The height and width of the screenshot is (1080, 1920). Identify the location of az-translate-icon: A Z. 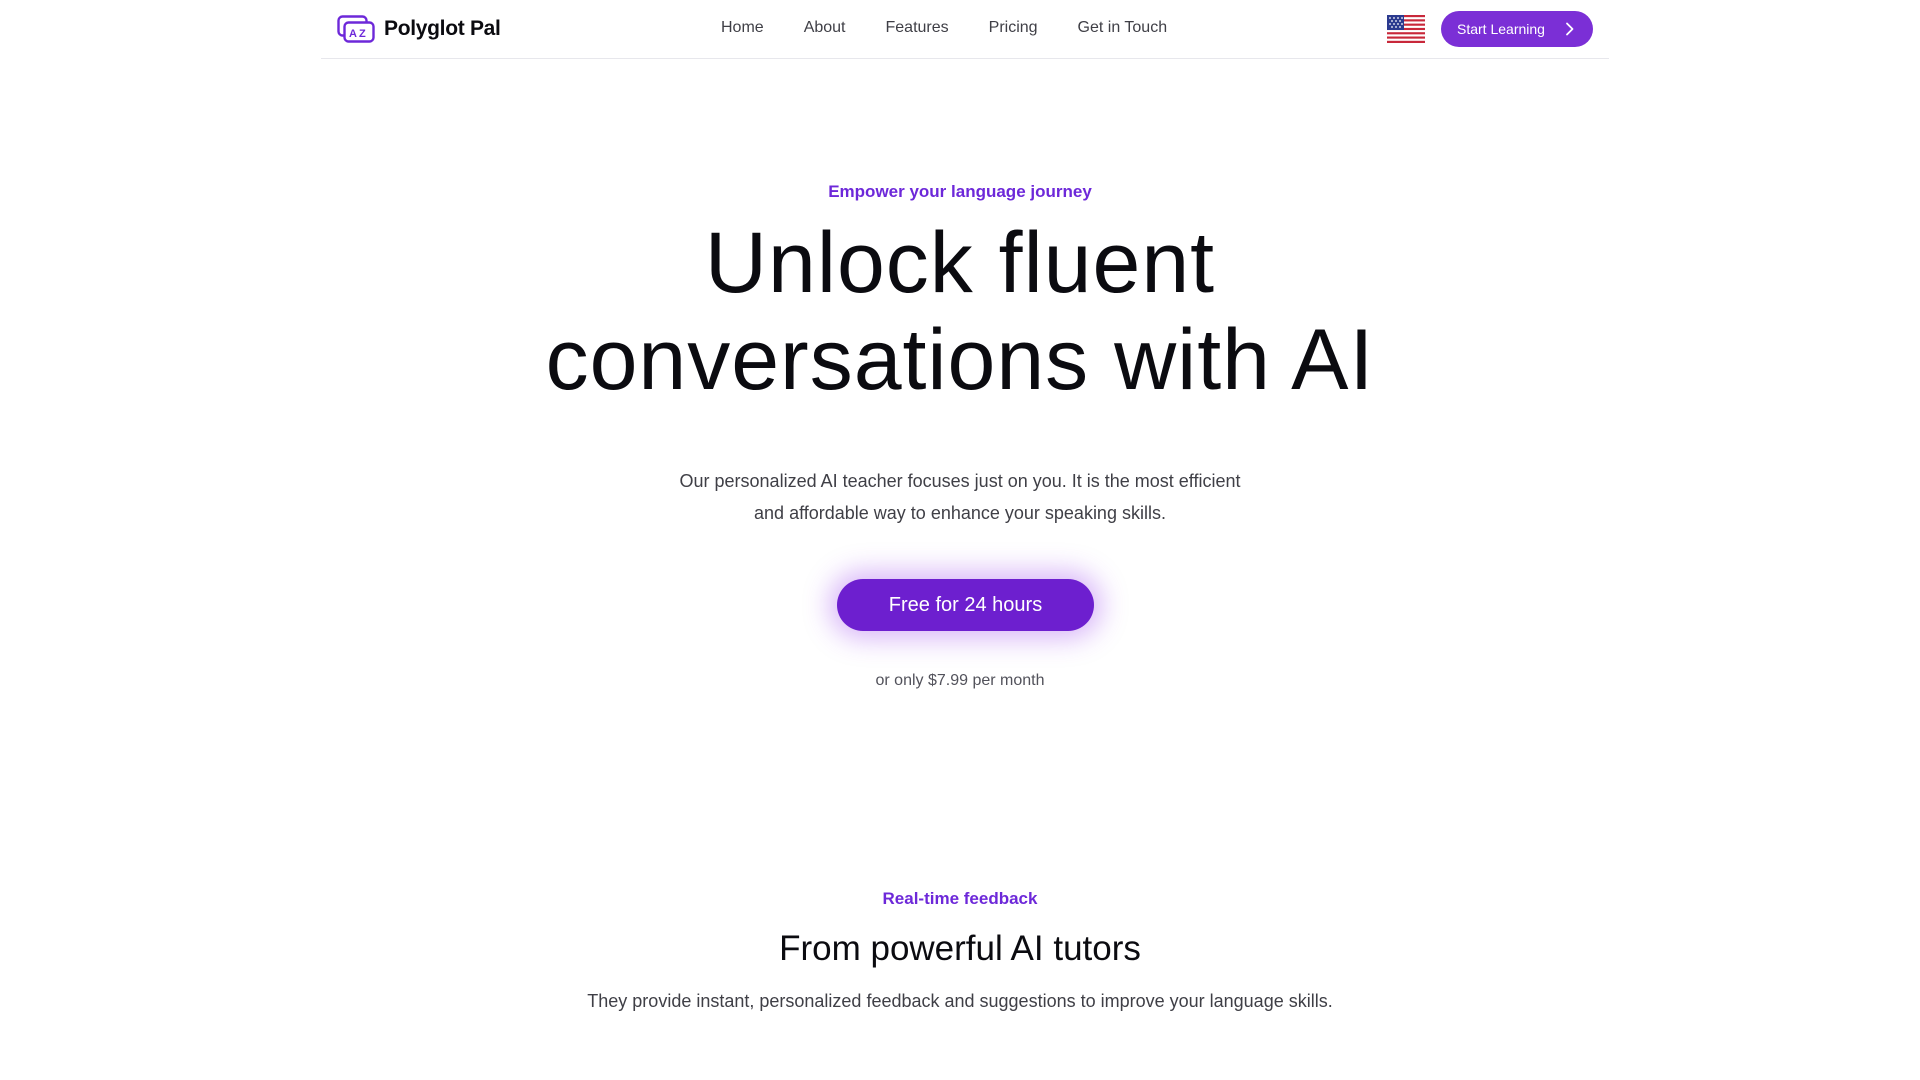
(356, 29).